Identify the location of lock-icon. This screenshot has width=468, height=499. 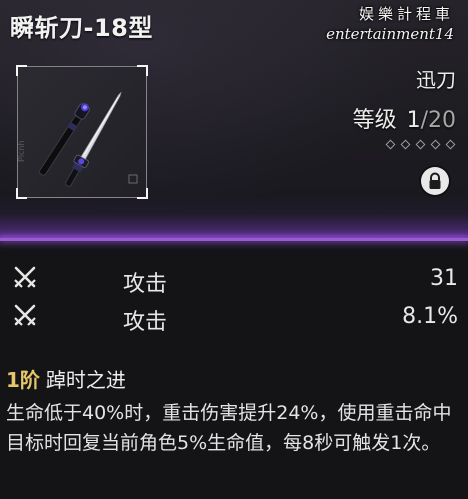
(435, 180).